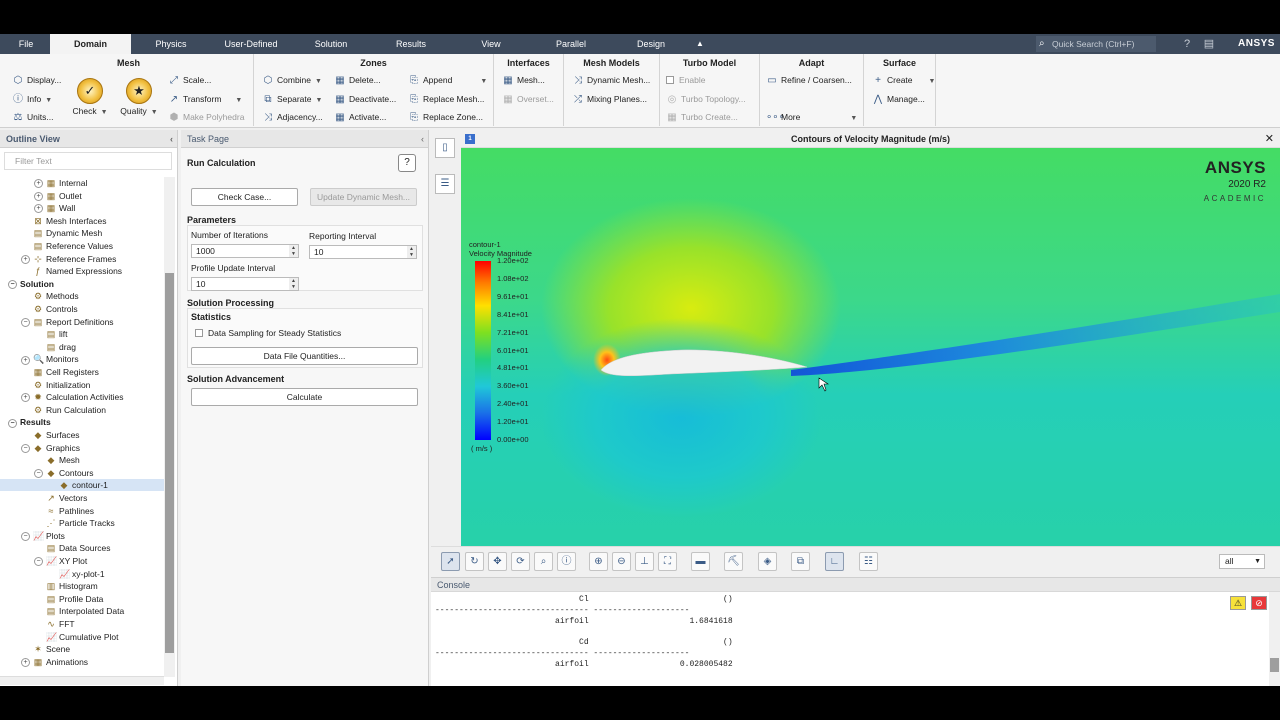 The width and height of the screenshot is (1280, 720). Describe the element at coordinates (82, 372) in the screenshot. I see `tree-item-cell-registers: ▦ Cell Registers` at that location.